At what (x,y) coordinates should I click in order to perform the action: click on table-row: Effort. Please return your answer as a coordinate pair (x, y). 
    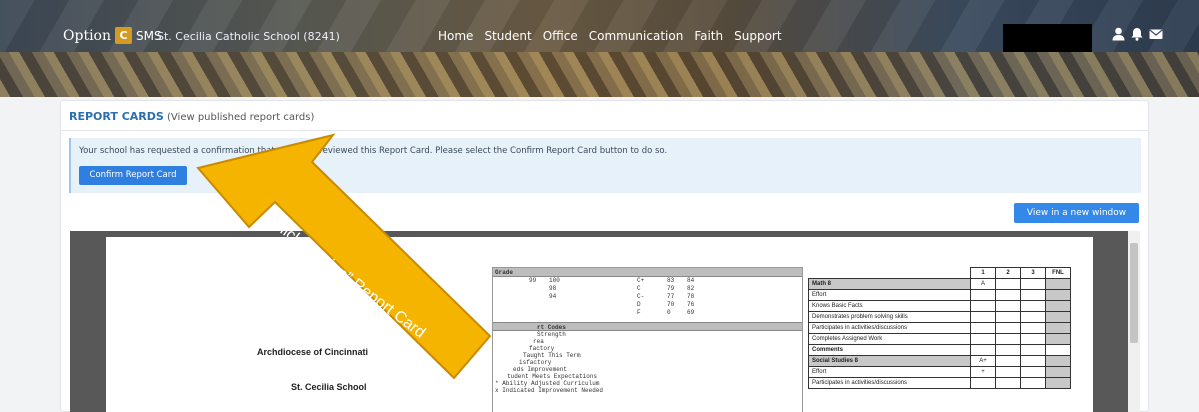
    Looking at the image, I should click on (939, 295).